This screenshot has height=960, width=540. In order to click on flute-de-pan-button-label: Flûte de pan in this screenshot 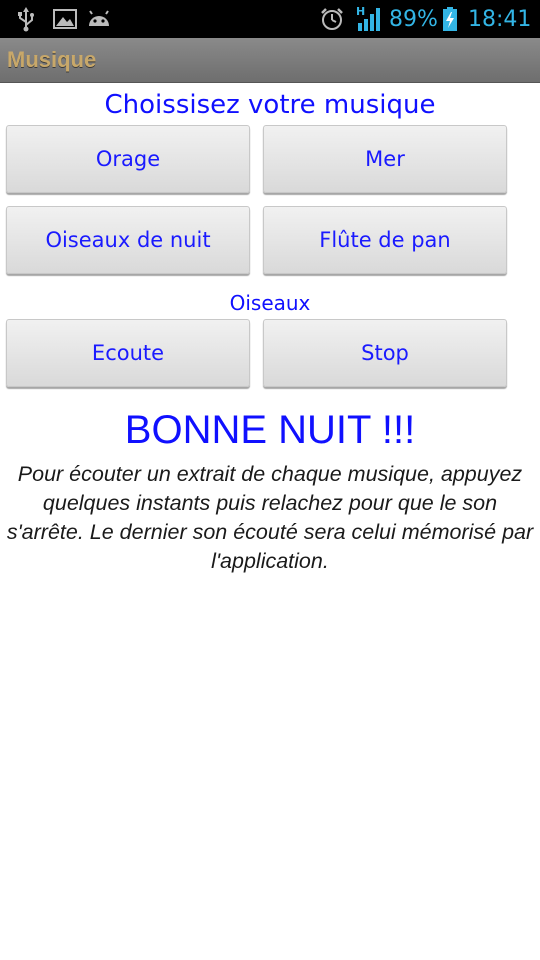, I will do `click(385, 240)`.